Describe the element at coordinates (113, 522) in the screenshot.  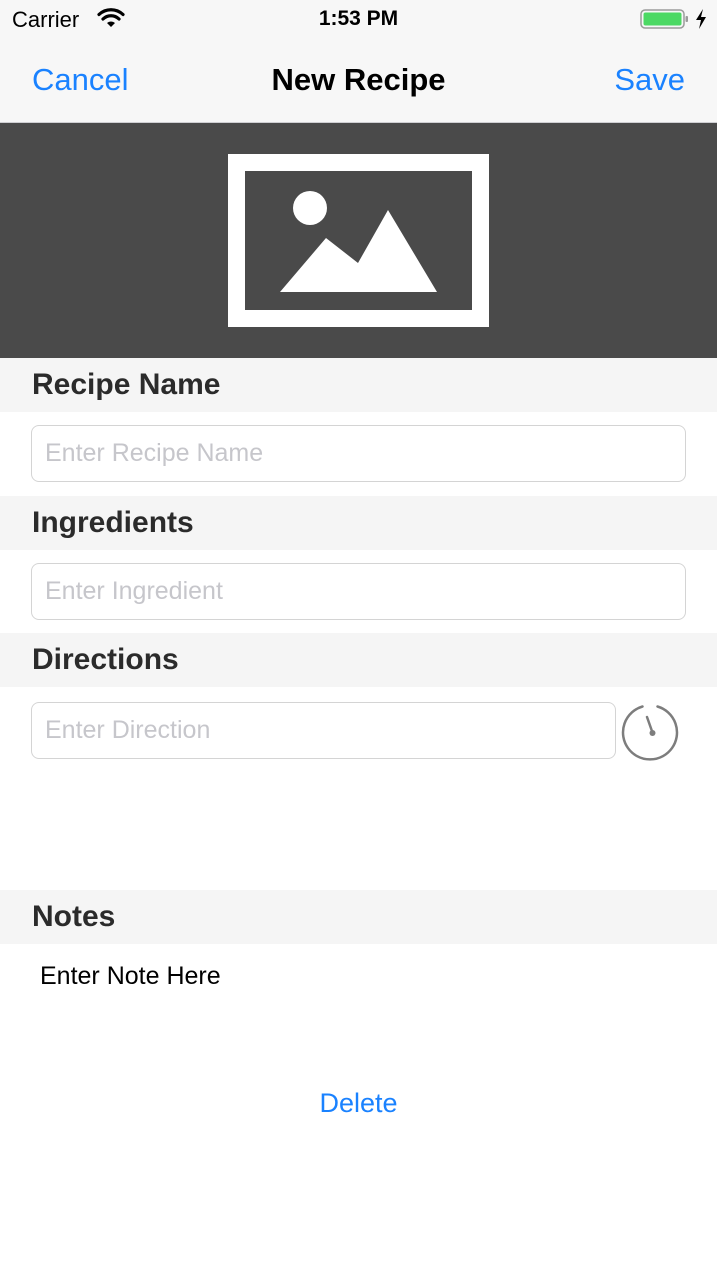
I see `ingredients-label: Ingredients` at that location.